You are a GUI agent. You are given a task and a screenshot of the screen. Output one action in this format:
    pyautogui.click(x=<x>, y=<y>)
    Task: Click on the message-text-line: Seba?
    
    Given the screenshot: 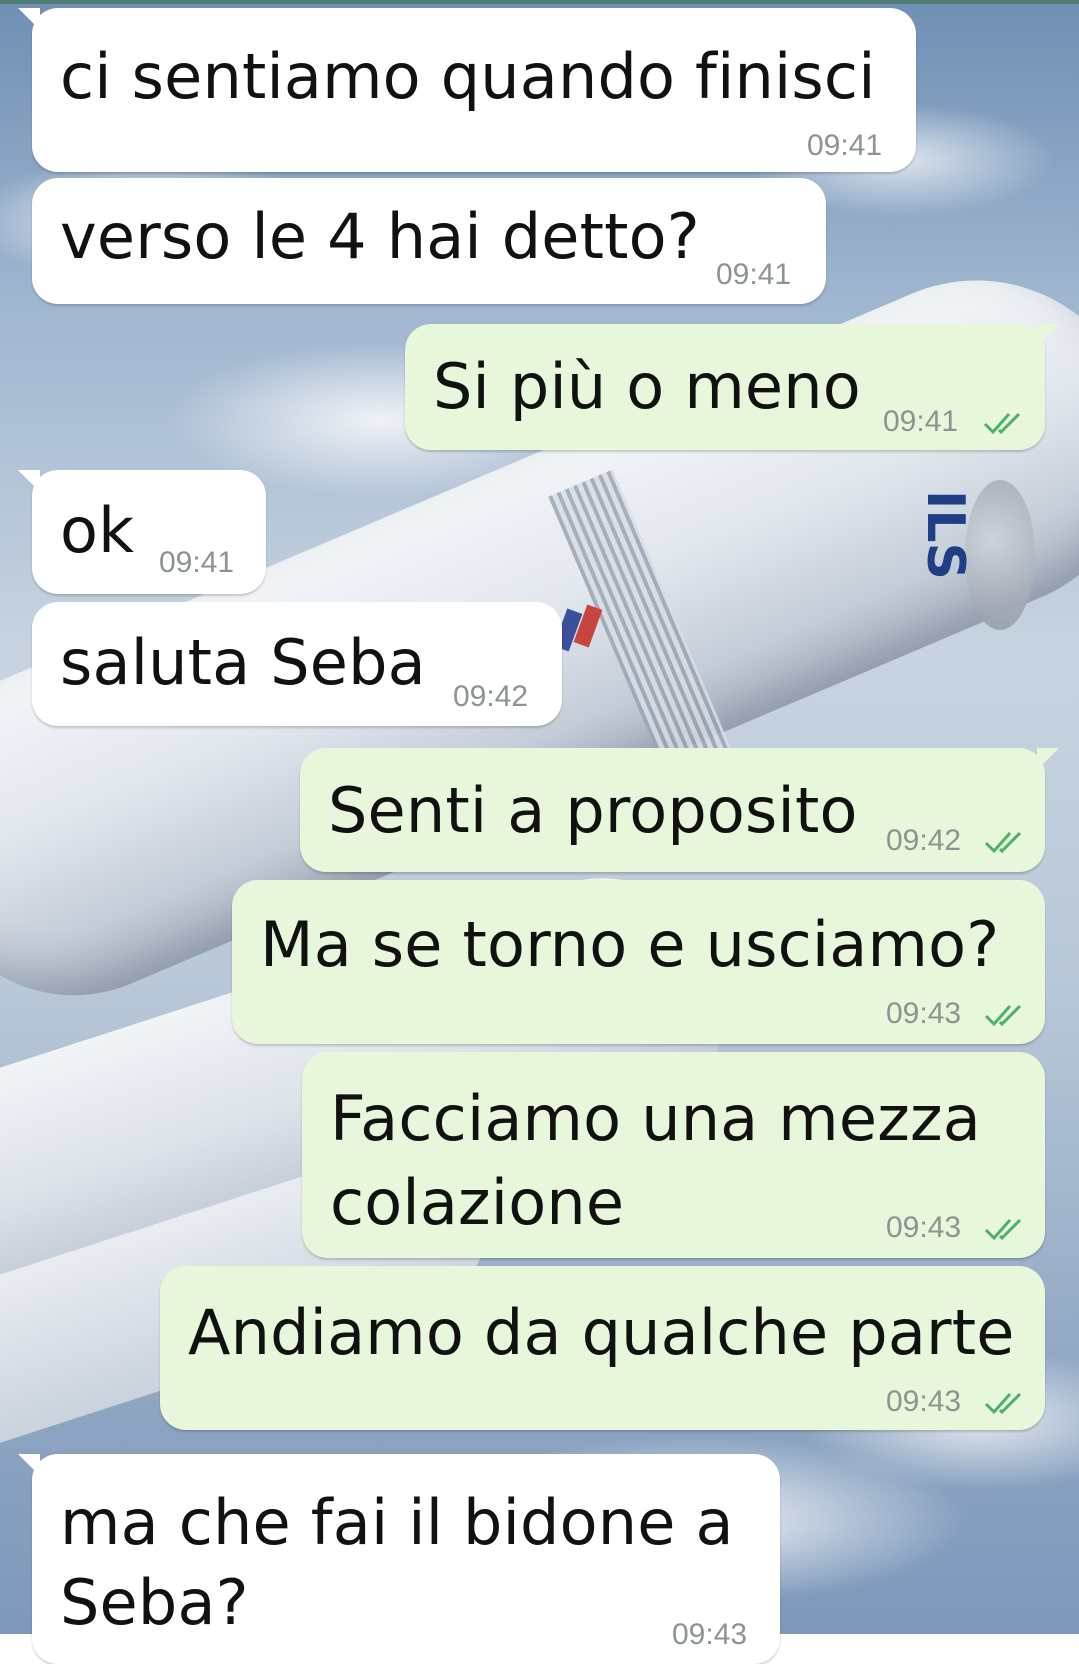 What is the action you would take?
    pyautogui.click(x=154, y=1602)
    